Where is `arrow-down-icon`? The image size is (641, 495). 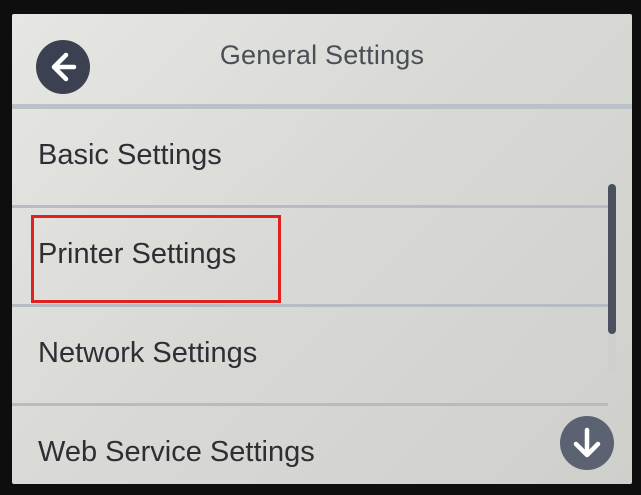
arrow-down-icon is located at coordinates (587, 442).